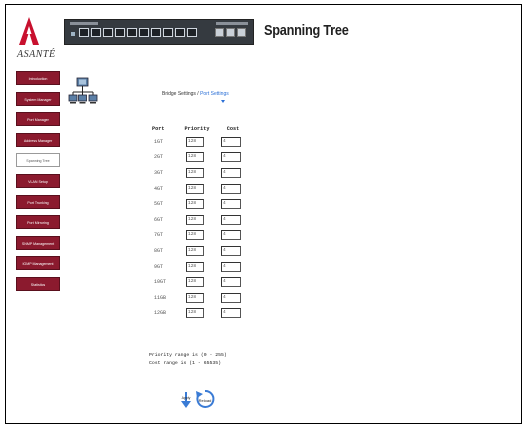 The width and height of the screenshot is (527, 427). I want to click on switch-uplink-ports, so click(230, 32).